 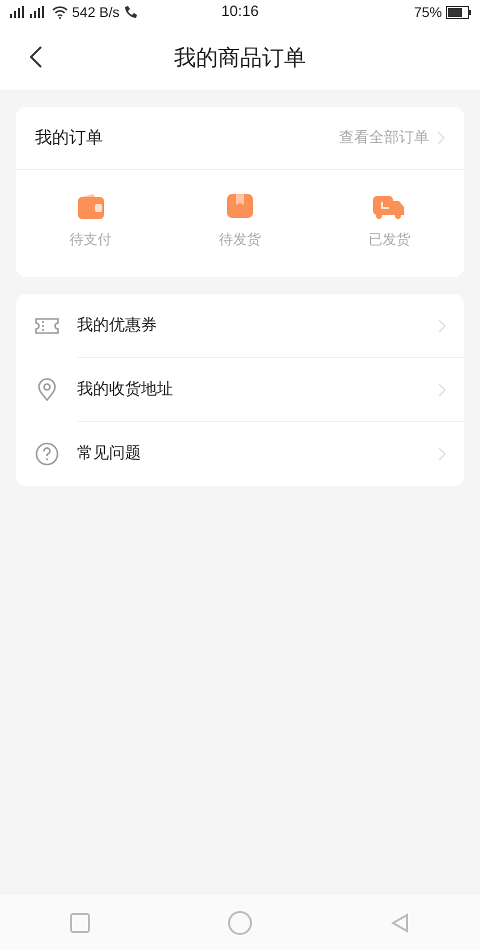 I want to click on menu-item: 我的收货地址, so click(x=240, y=390).